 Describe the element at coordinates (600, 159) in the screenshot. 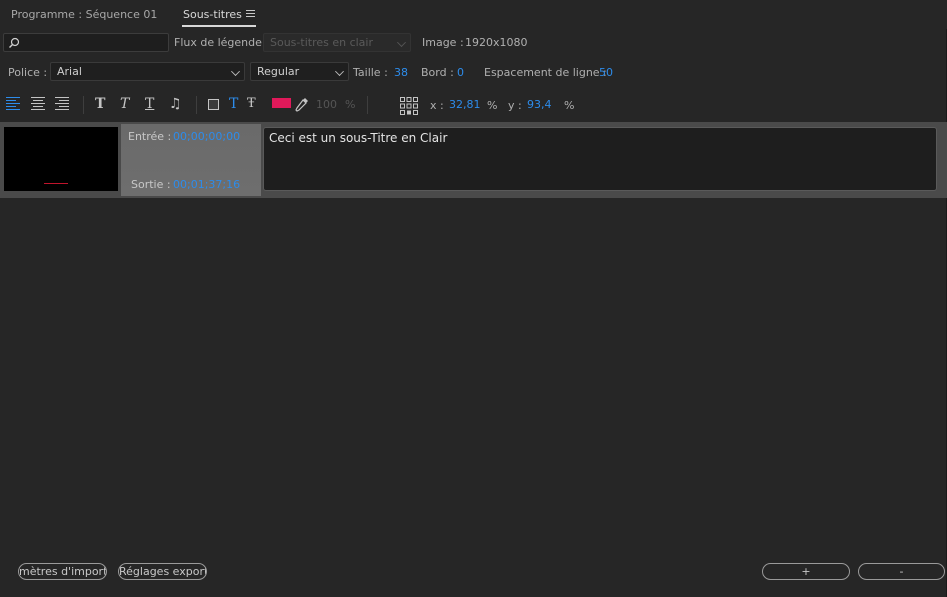

I see `caption-text-field: Ceci est un sous-Titre en Clair` at that location.